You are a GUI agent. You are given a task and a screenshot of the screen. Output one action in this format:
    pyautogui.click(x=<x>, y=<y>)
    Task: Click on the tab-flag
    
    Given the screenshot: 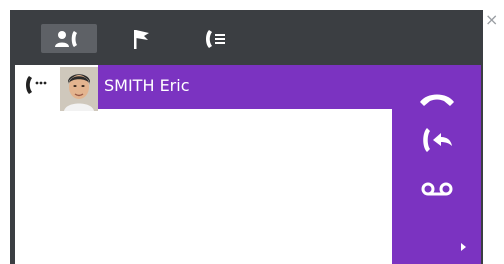 What is the action you would take?
    pyautogui.click(x=141, y=38)
    